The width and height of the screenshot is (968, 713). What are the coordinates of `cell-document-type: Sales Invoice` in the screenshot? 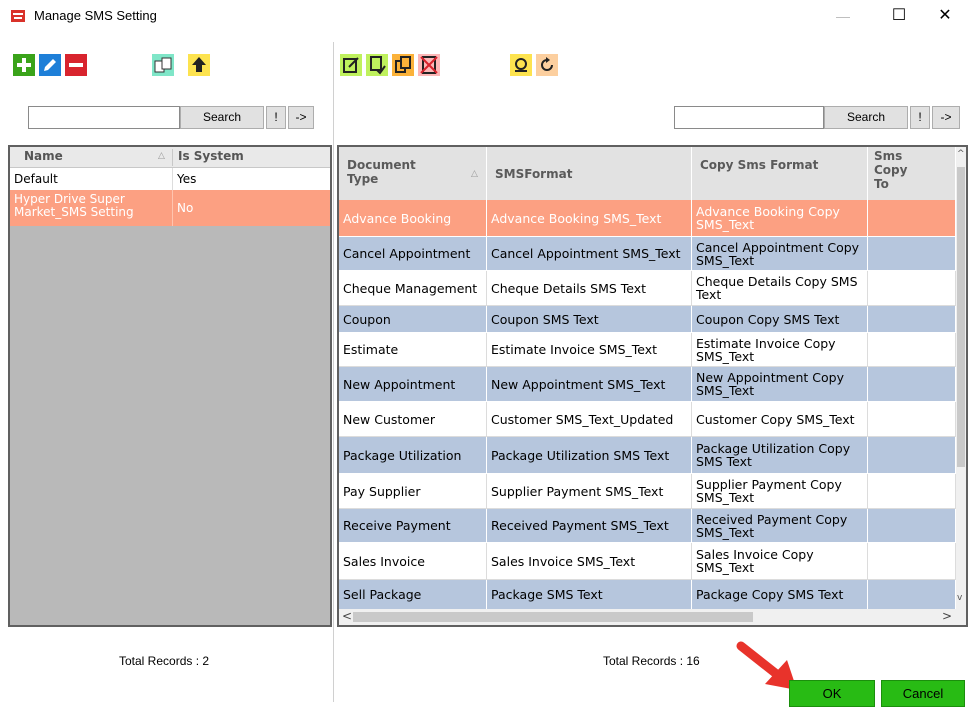 It's located at (413, 561).